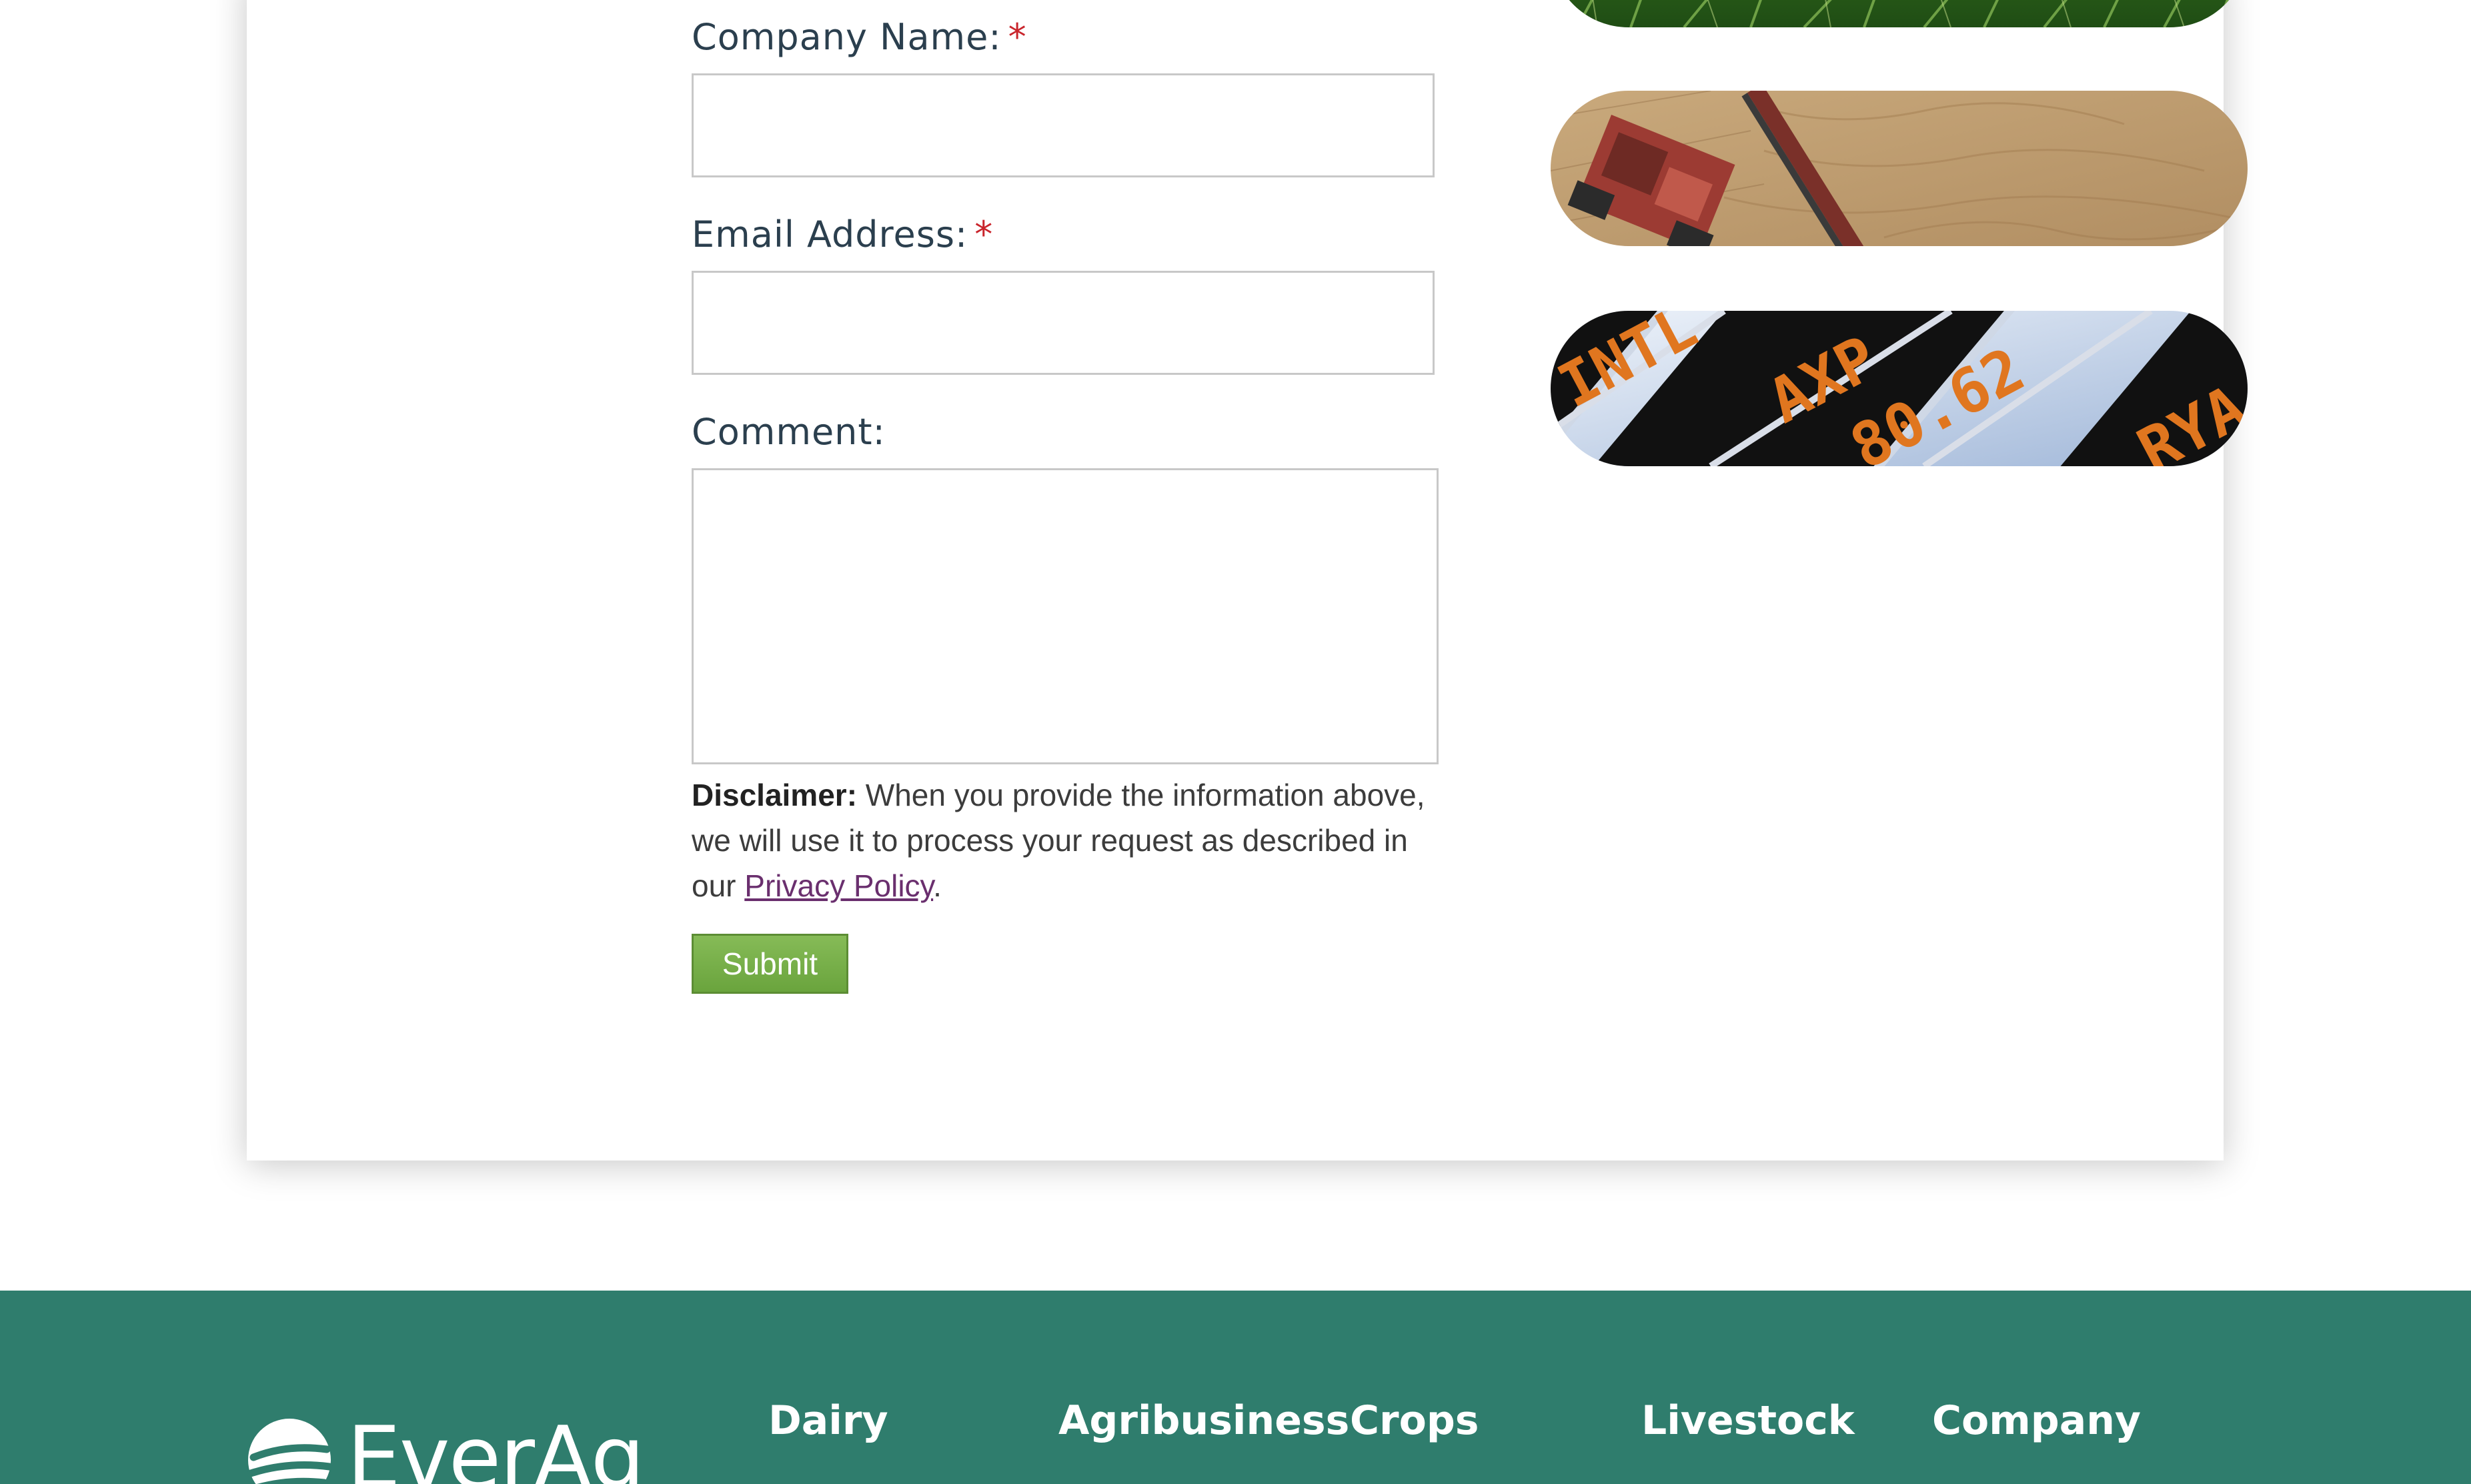 The height and width of the screenshot is (1484, 2471). Describe the element at coordinates (1415, 1420) in the screenshot. I see `footer-heading-crops: Crops` at that location.